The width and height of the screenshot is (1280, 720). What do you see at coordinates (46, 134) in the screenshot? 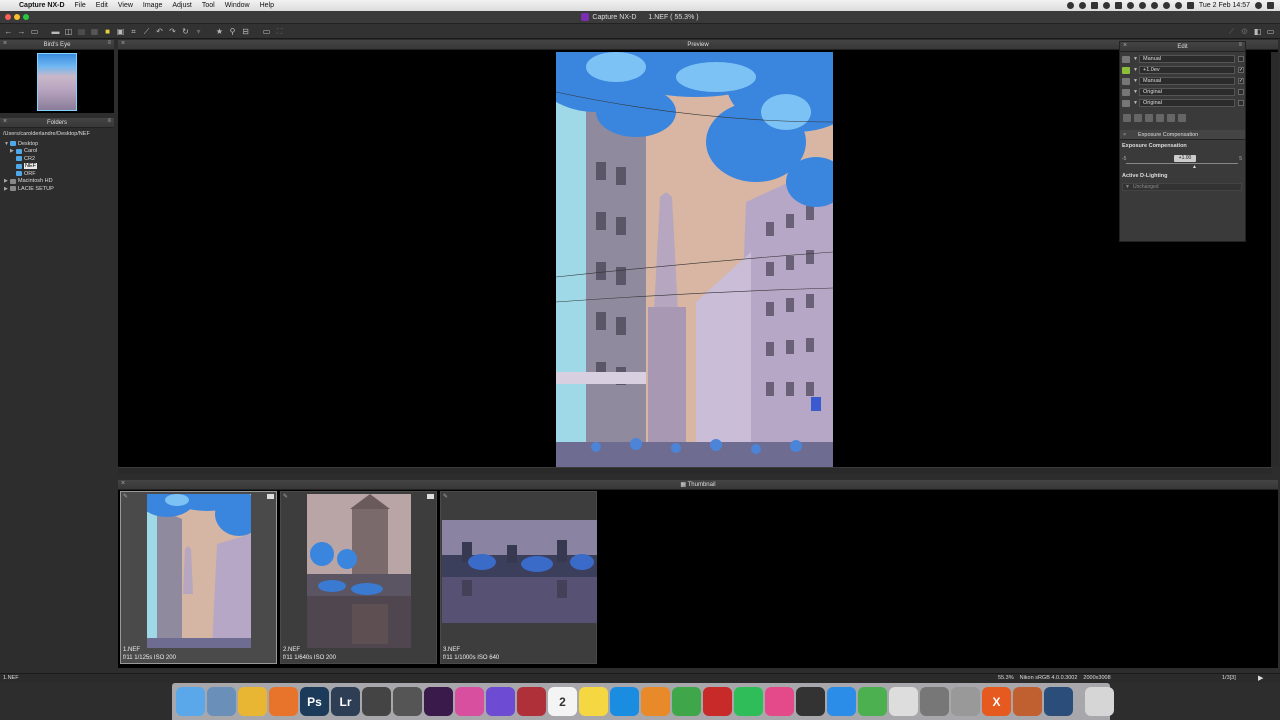
I see `folder-path: /Users/carolderlandre/Desktop/NEF` at bounding box center [46, 134].